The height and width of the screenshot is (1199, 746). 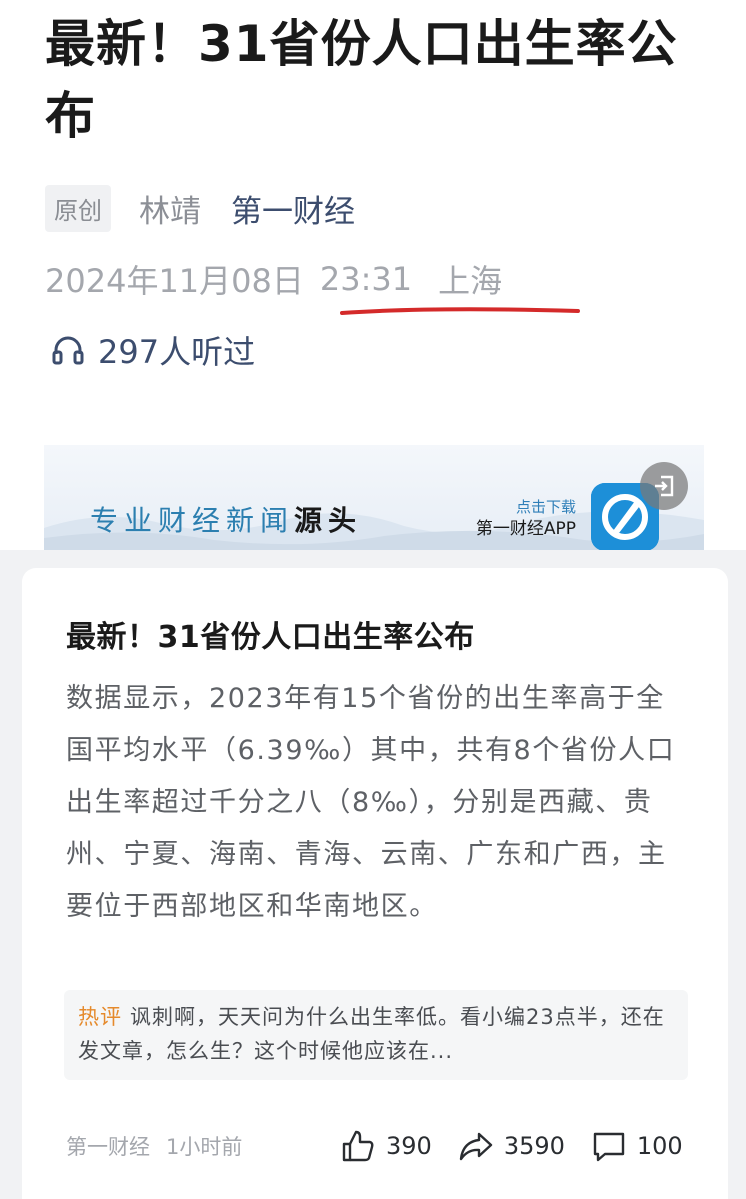 I want to click on original-badge: 原创, so click(x=78, y=208).